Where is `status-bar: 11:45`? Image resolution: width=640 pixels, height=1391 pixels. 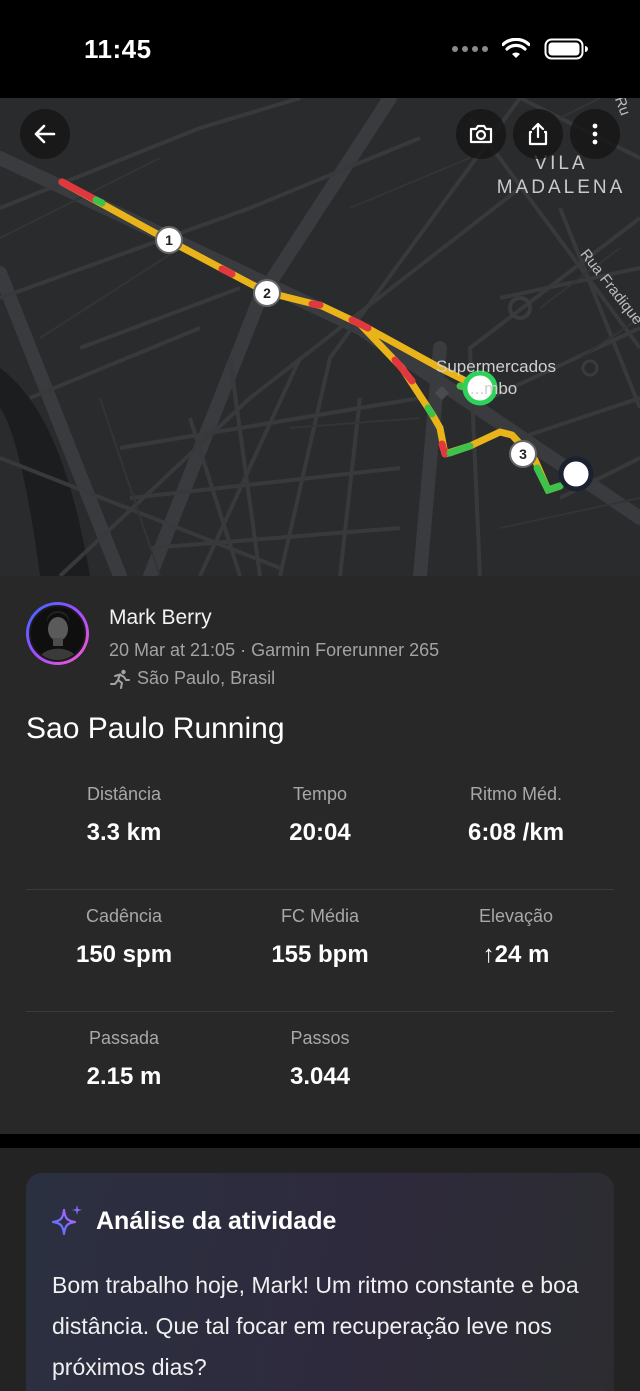 status-bar: 11:45 is located at coordinates (320, 49).